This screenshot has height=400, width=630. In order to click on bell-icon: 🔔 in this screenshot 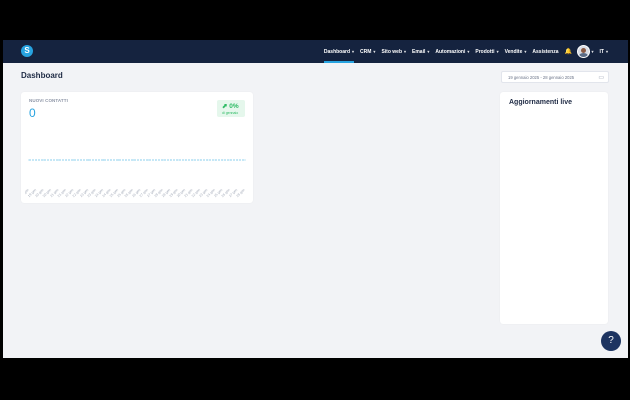, I will do `click(568, 52)`.